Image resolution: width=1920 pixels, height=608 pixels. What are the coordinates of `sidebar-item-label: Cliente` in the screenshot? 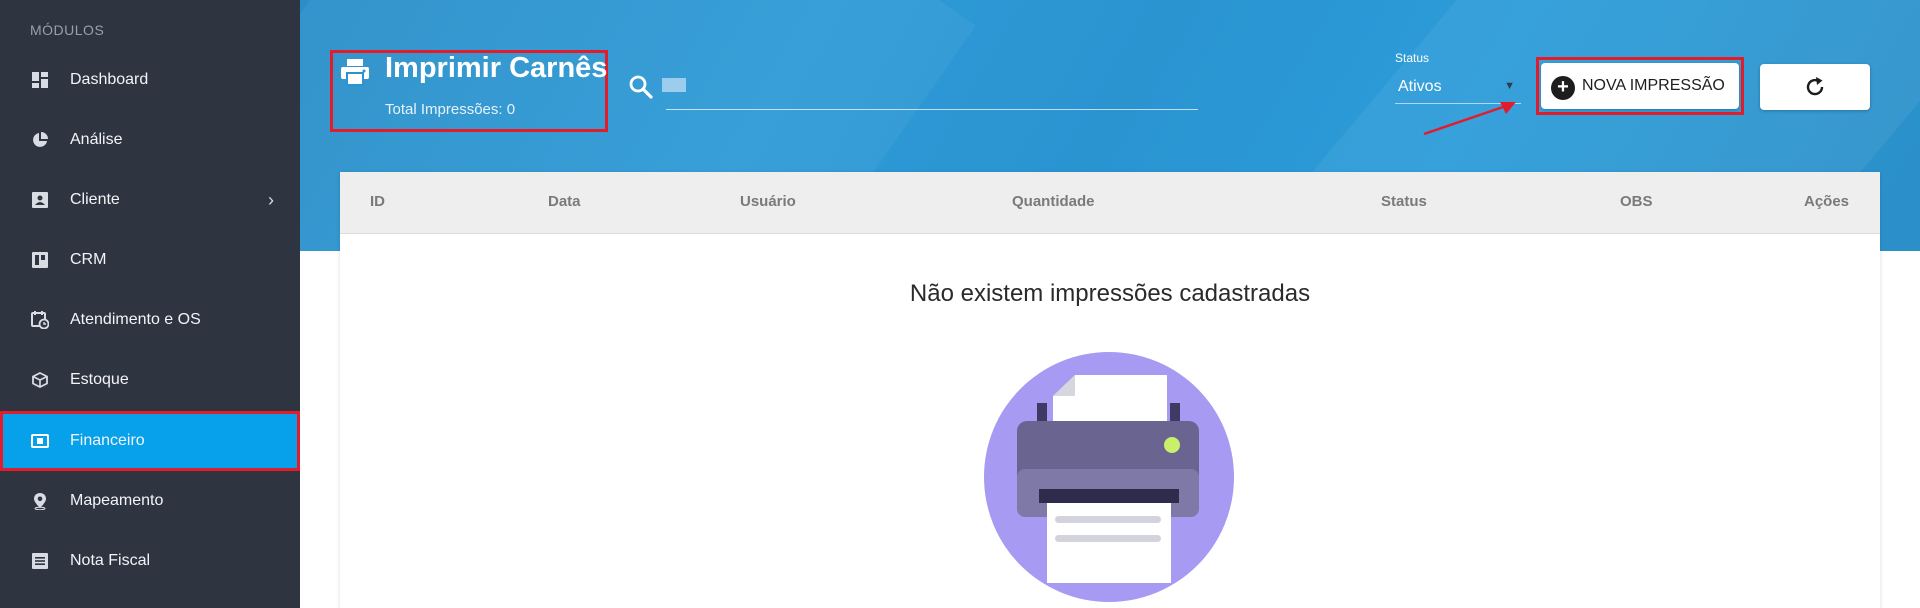 It's located at (95, 199).